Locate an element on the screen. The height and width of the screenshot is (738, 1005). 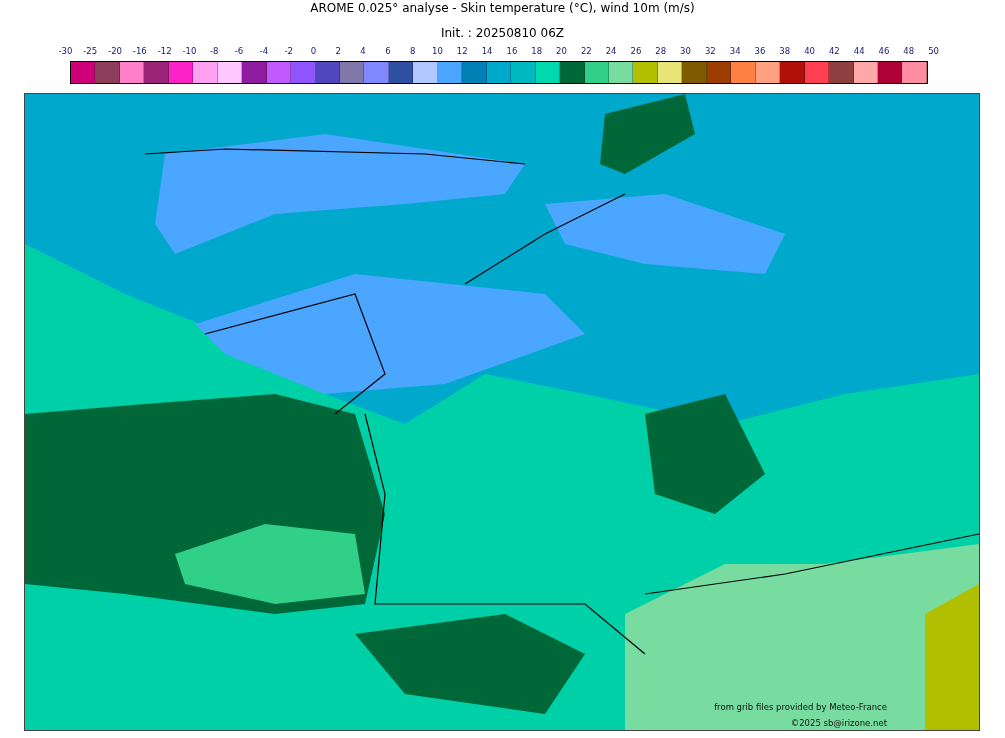
scale-label: 18 is located at coordinates (537, 52).